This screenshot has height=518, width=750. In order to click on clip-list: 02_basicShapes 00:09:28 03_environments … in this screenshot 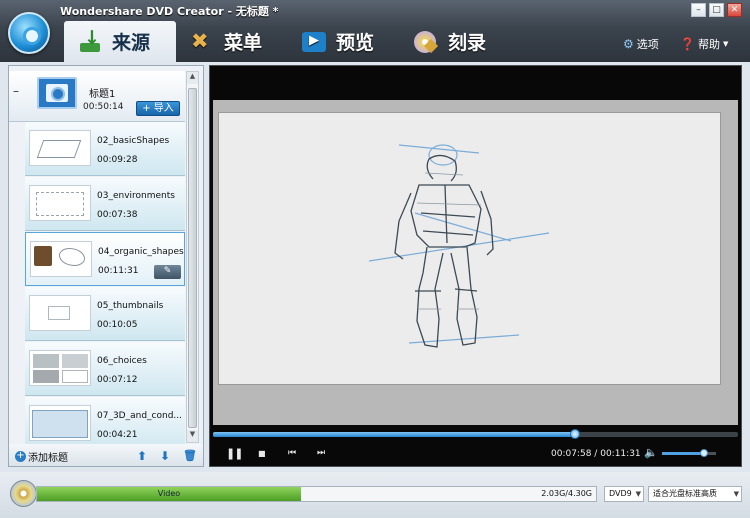, I will do `click(105, 289)`.